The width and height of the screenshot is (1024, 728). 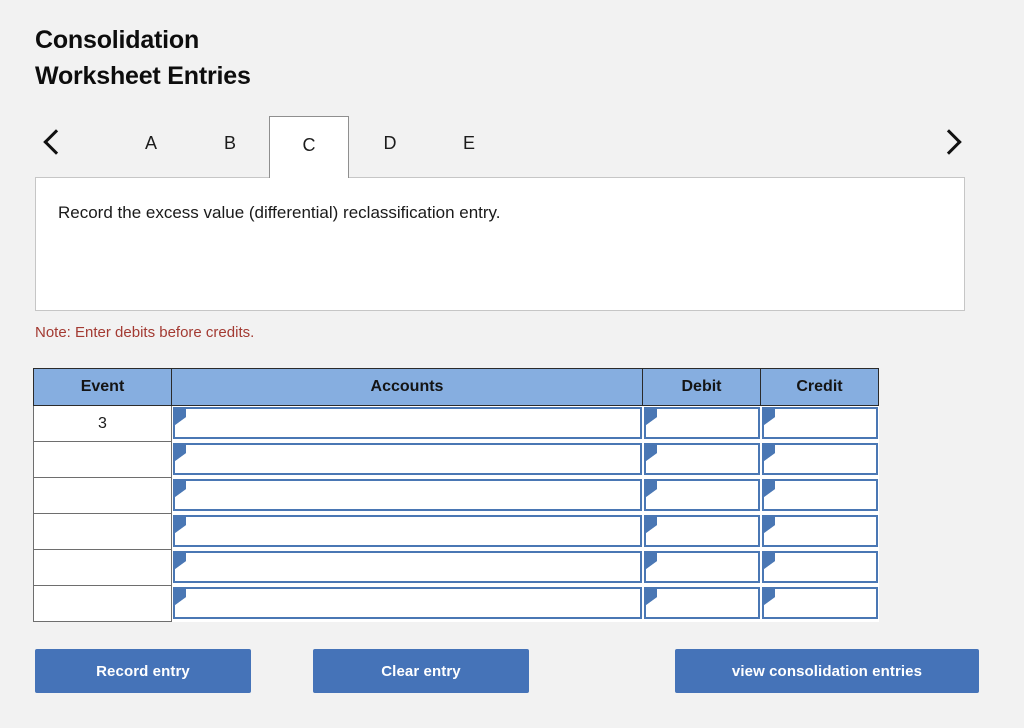 What do you see at coordinates (309, 147) in the screenshot?
I see `tab-c: C` at bounding box center [309, 147].